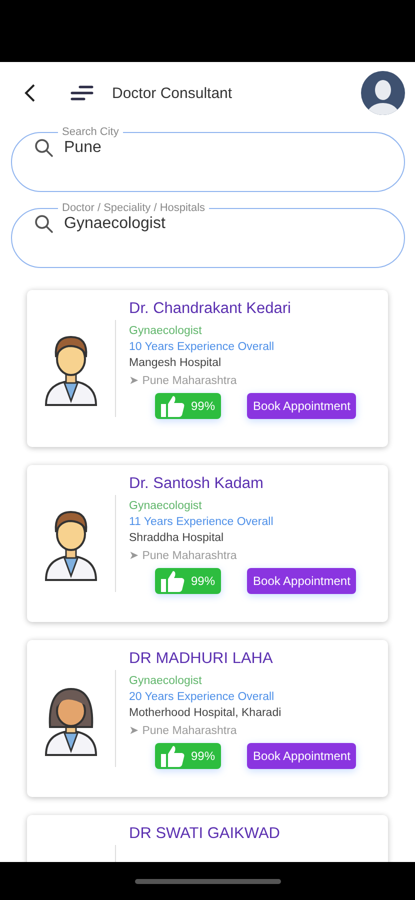  Describe the element at coordinates (201, 522) in the screenshot. I see `experience-text: 11 Years Experience Overall` at that location.